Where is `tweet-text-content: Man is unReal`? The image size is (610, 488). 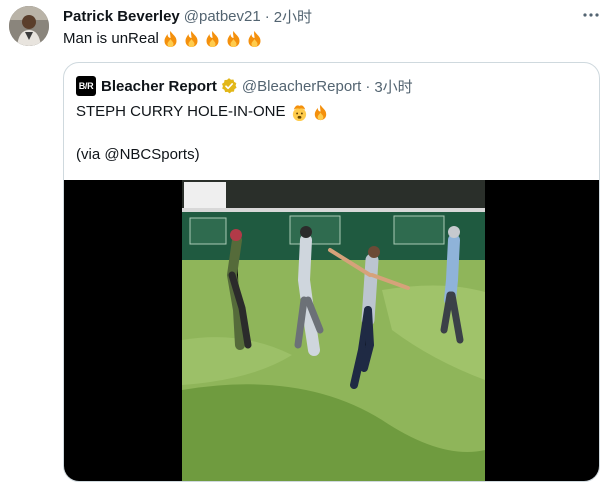
tweet-text-content: Man is unReal is located at coordinates (111, 38).